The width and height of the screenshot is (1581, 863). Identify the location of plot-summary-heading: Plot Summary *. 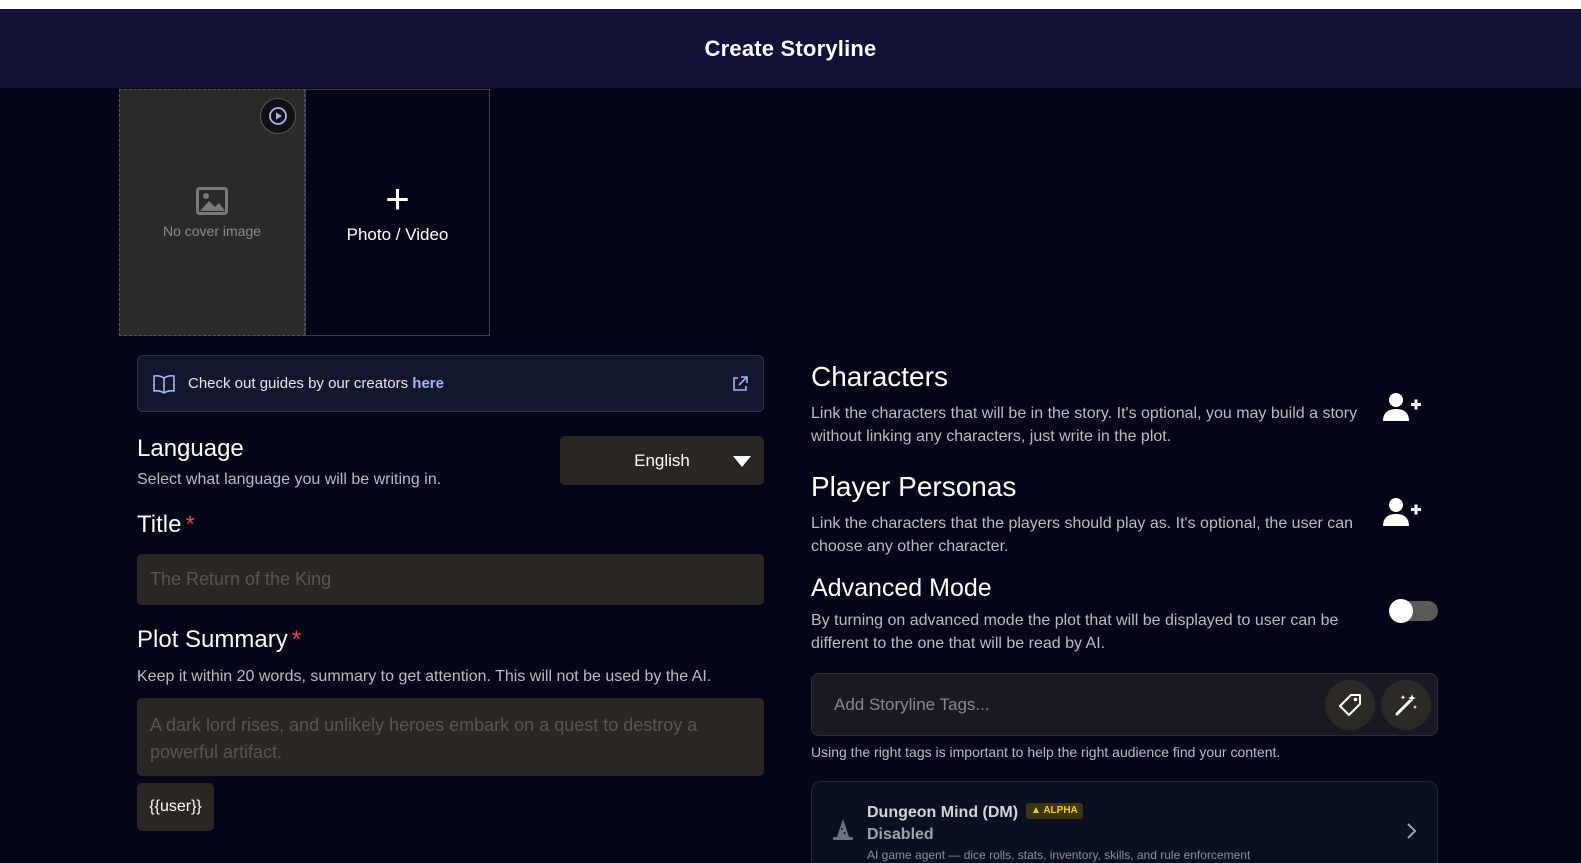
(219, 640).